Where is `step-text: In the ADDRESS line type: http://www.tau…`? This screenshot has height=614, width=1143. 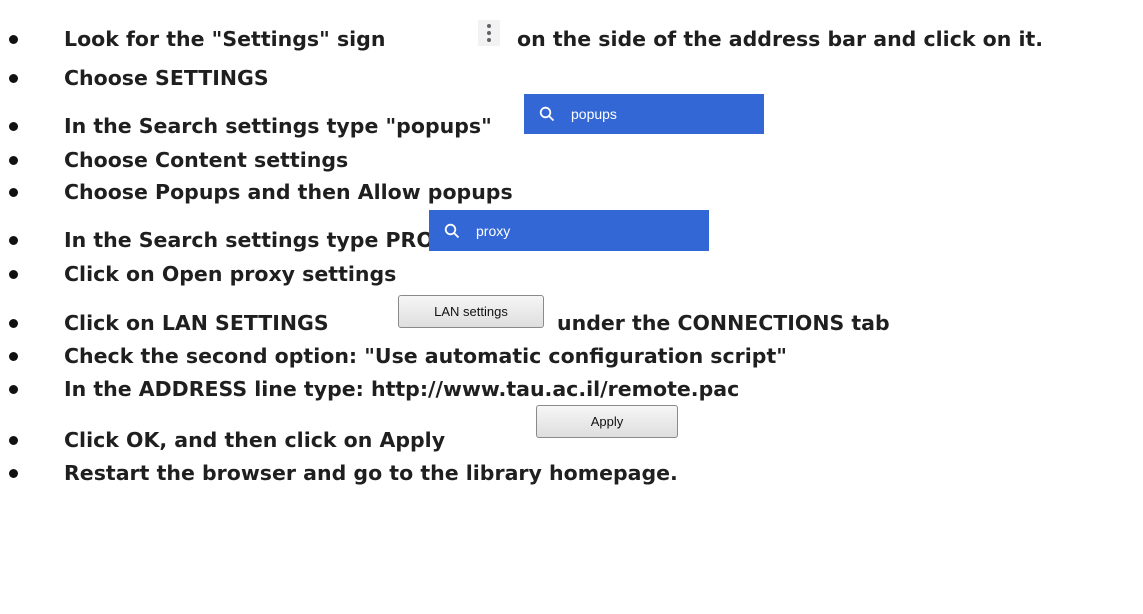 step-text: In the ADDRESS line type: http://www.tau… is located at coordinates (402, 389).